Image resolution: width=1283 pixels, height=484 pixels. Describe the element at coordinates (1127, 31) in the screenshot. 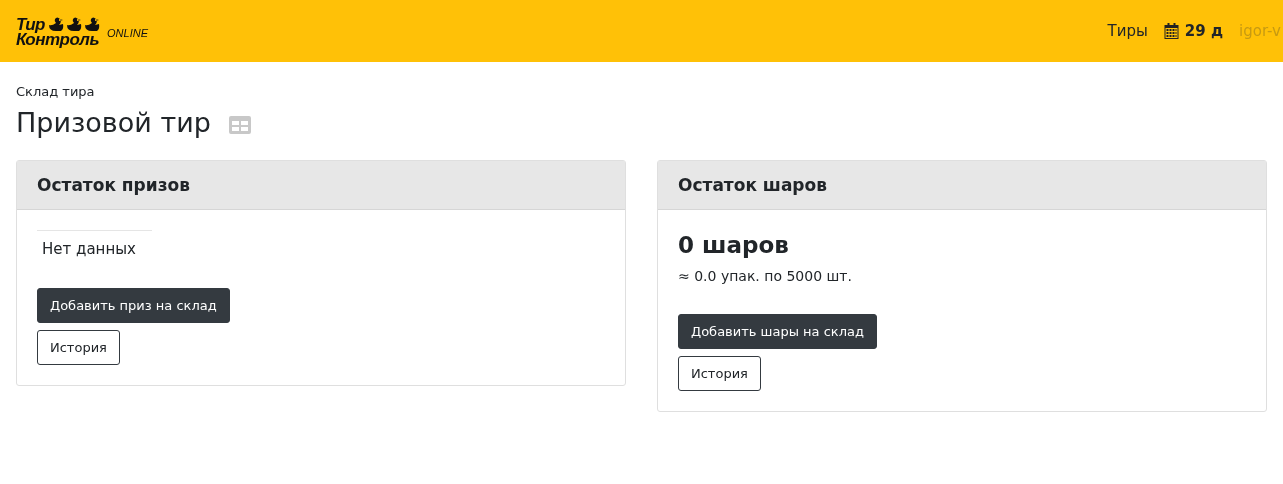

I see `nav-link: Тиры` at that location.